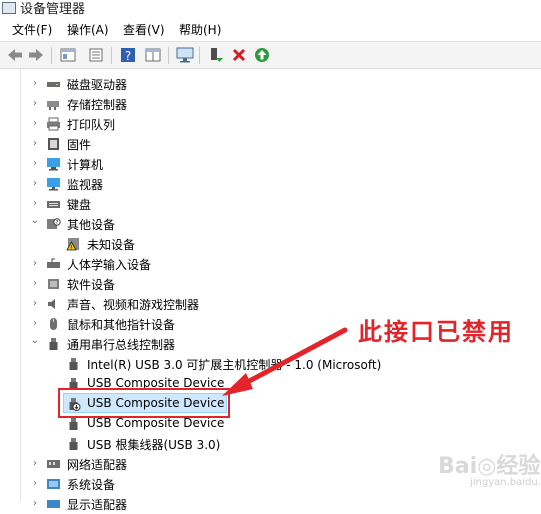 Image resolution: width=541 pixels, height=514 pixels. Describe the element at coordinates (285, 361) in the screenshot. I see `annotation-arrow` at that location.